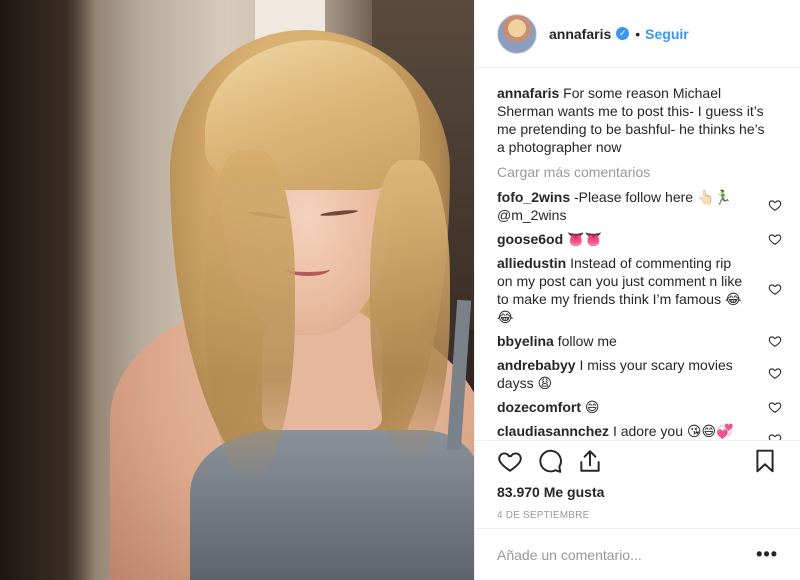  I want to click on comment-item: goose6od 👅👅, so click(639, 239).